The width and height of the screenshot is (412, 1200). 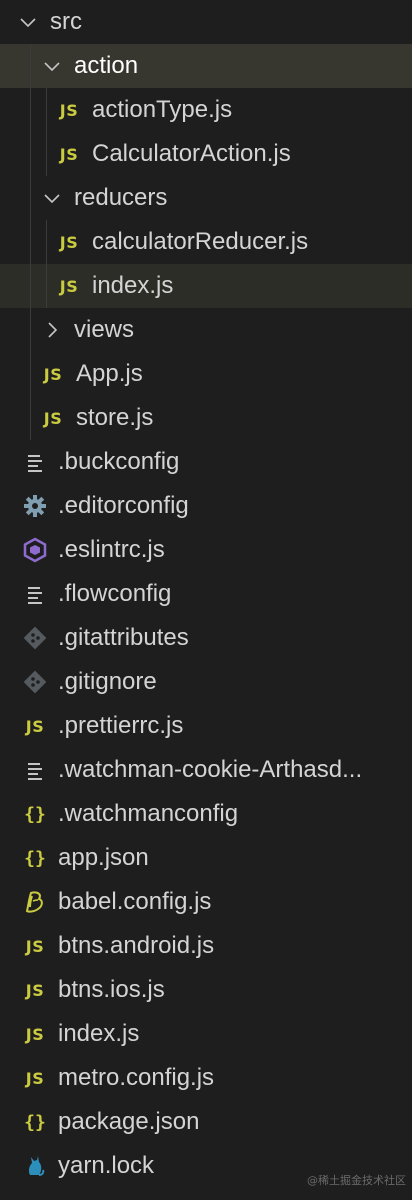 I want to click on folder-reducers: reducers, so click(x=206, y=198).